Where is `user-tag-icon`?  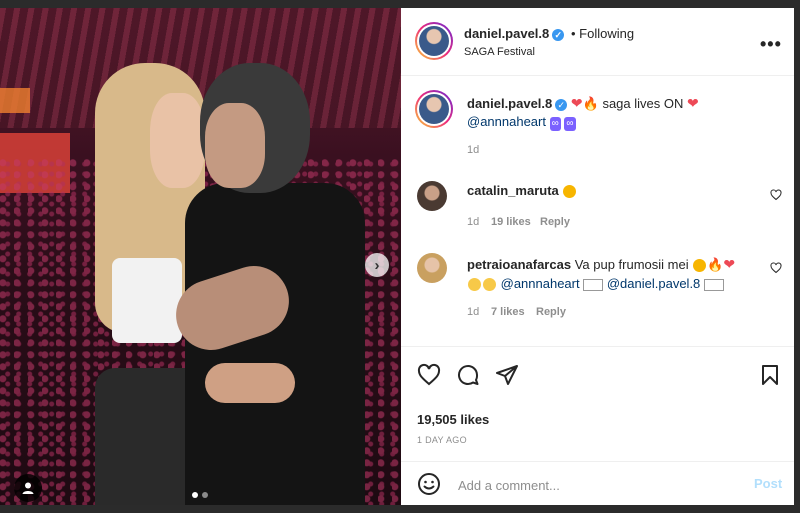
user-tag-icon is located at coordinates (28, 488).